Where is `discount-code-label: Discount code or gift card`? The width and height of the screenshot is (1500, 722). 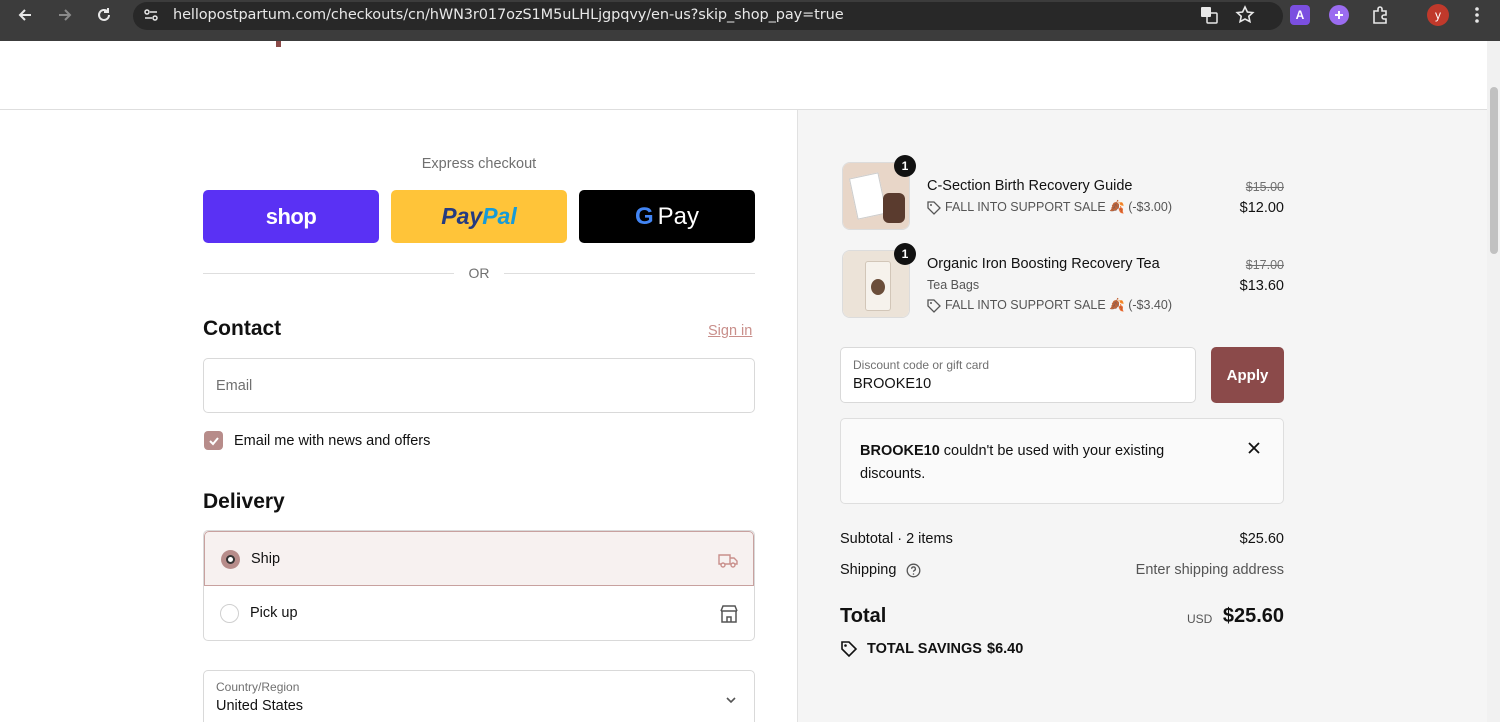 discount-code-label: Discount code or gift card is located at coordinates (921, 365).